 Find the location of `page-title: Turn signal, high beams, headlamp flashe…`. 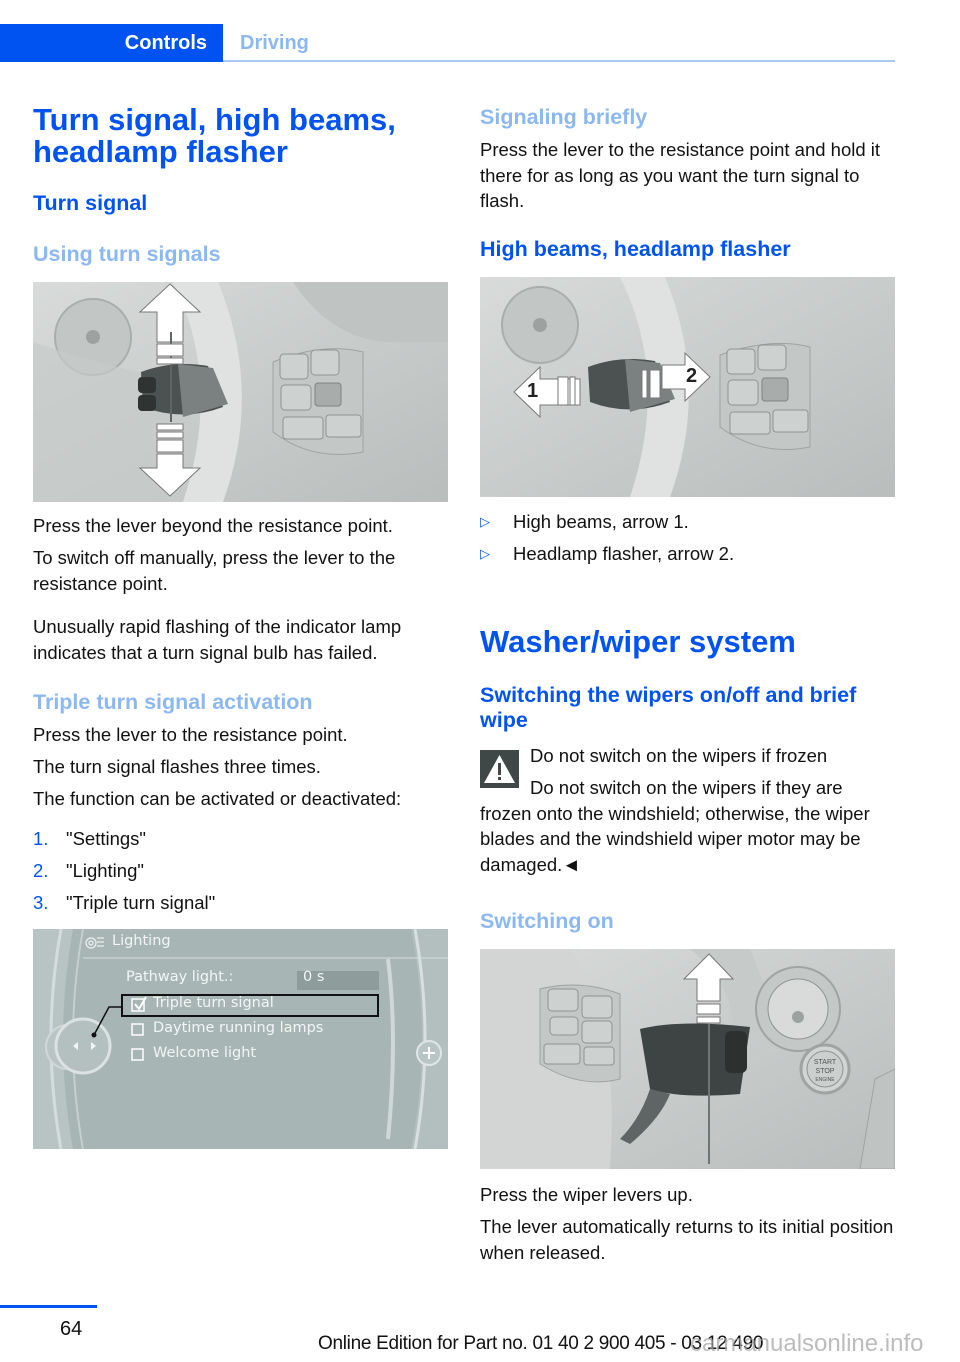

page-title: Turn signal, high beams, headlamp flashe… is located at coordinates (214, 135).